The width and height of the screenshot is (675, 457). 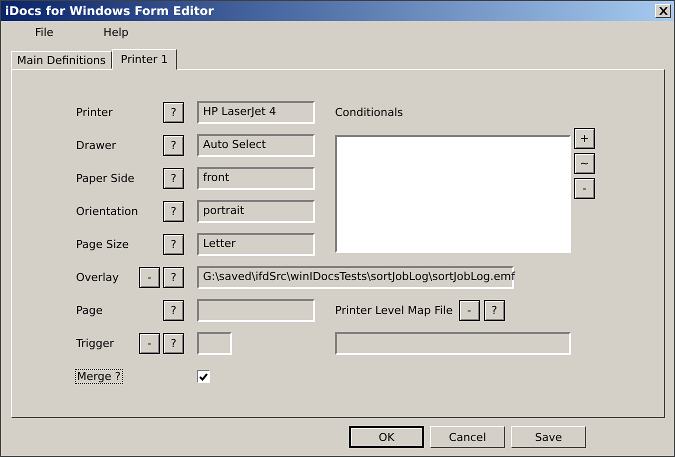 What do you see at coordinates (97, 145) in the screenshot?
I see `field-label: Drawer` at bounding box center [97, 145].